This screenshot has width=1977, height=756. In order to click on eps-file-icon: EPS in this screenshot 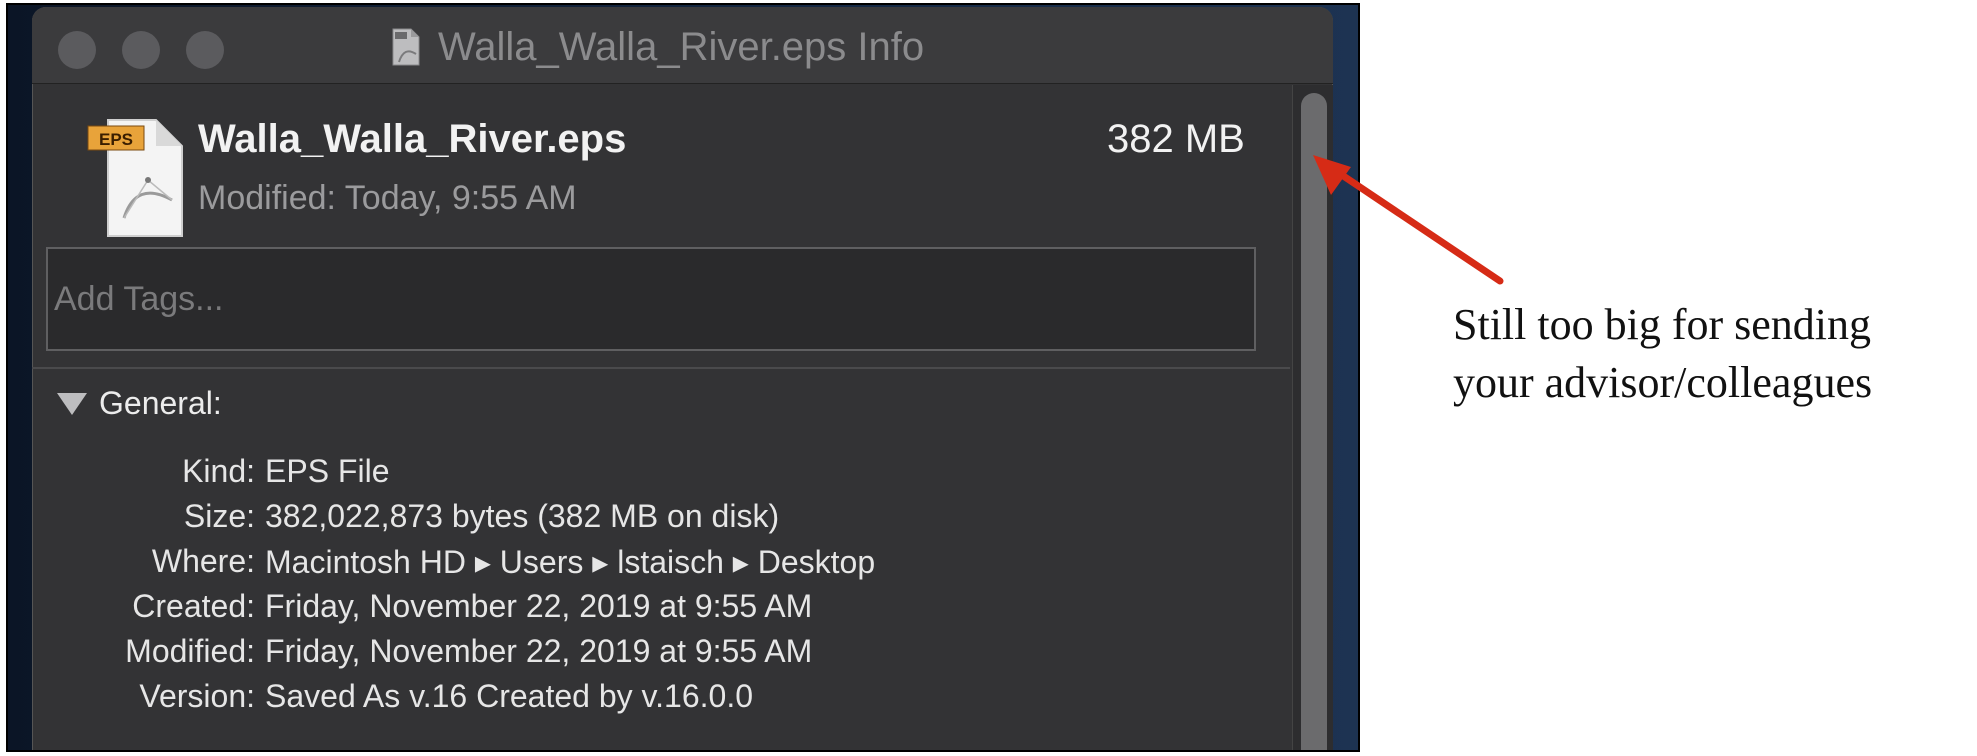, I will do `click(141, 178)`.